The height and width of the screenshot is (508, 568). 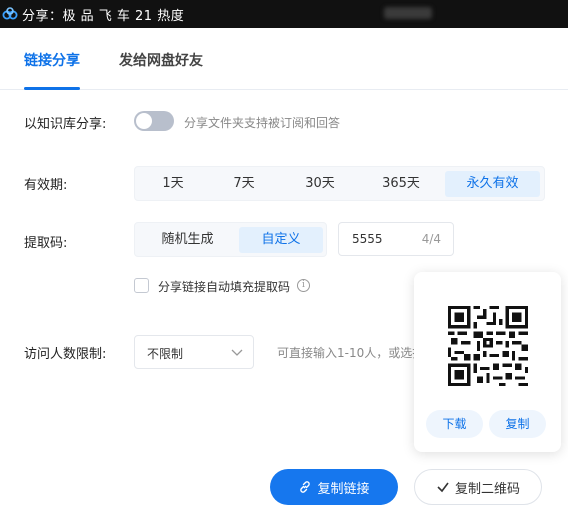 I want to click on validity-option-permanent: 永久有效, so click(x=492, y=184).